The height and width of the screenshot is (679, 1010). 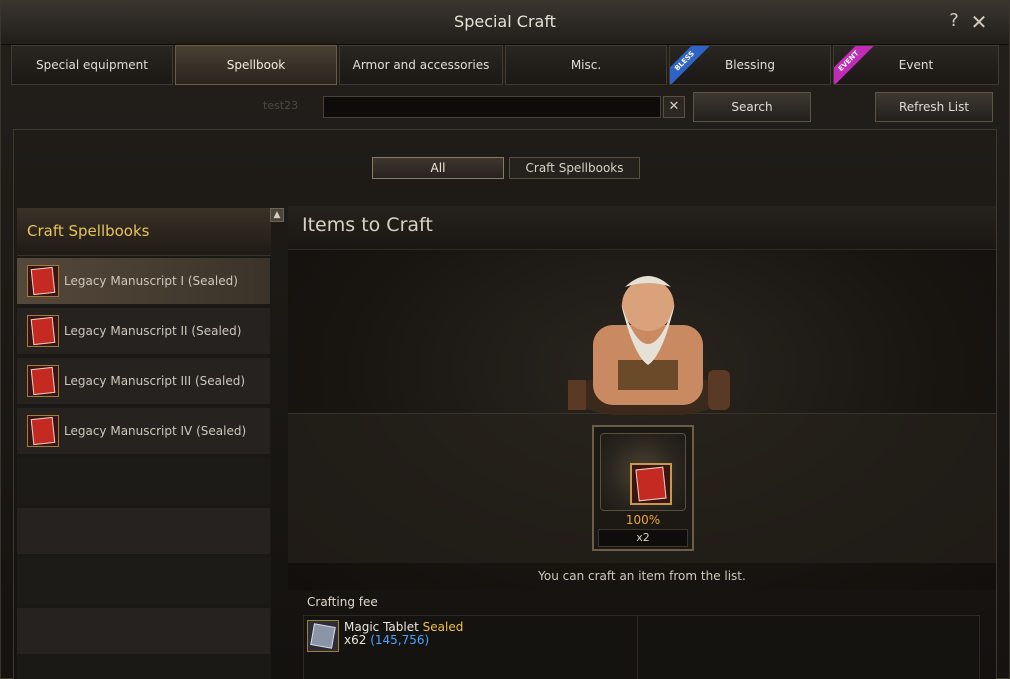 I want to click on material-quantity: x62 (145,756), so click(x=386, y=640).